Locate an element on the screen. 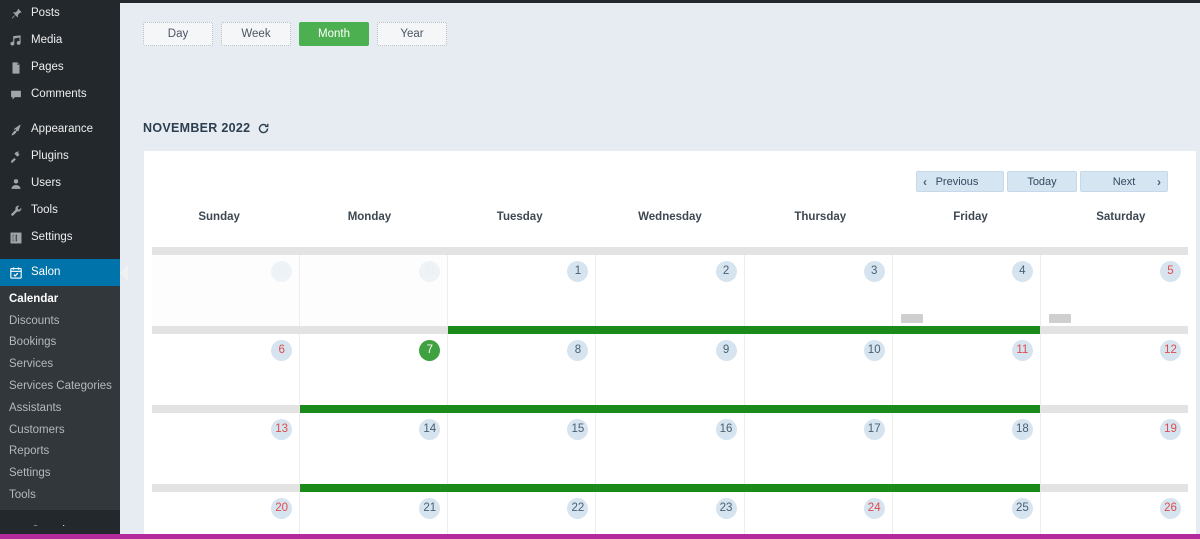 The image size is (1200, 539). sidebar-item-pages: Pages is located at coordinates (60, 67).